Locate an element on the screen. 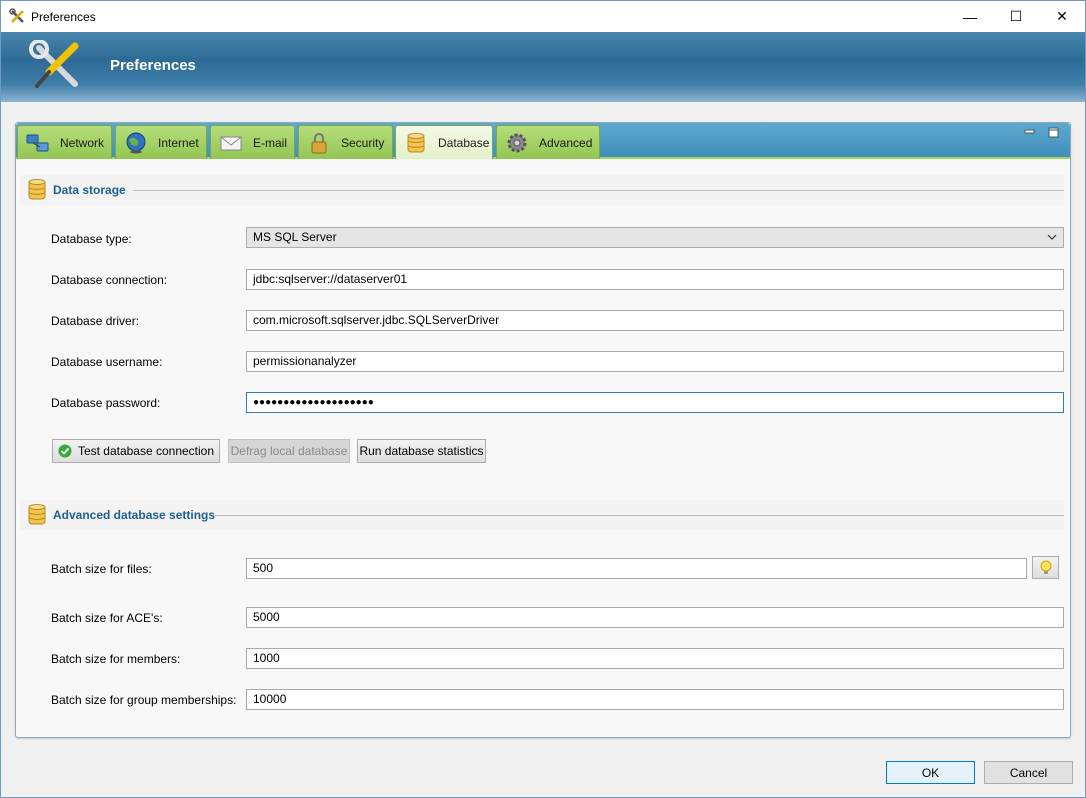 Image resolution: width=1086 pixels, height=798 pixels. minimize-button: — is located at coordinates (970, 16).